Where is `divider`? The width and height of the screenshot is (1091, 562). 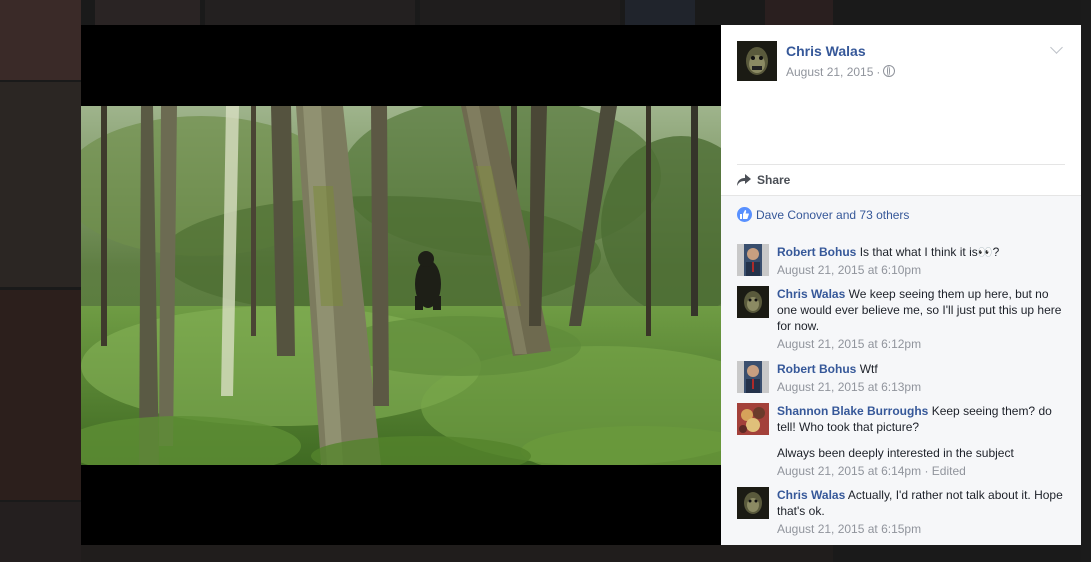 divider is located at coordinates (901, 164).